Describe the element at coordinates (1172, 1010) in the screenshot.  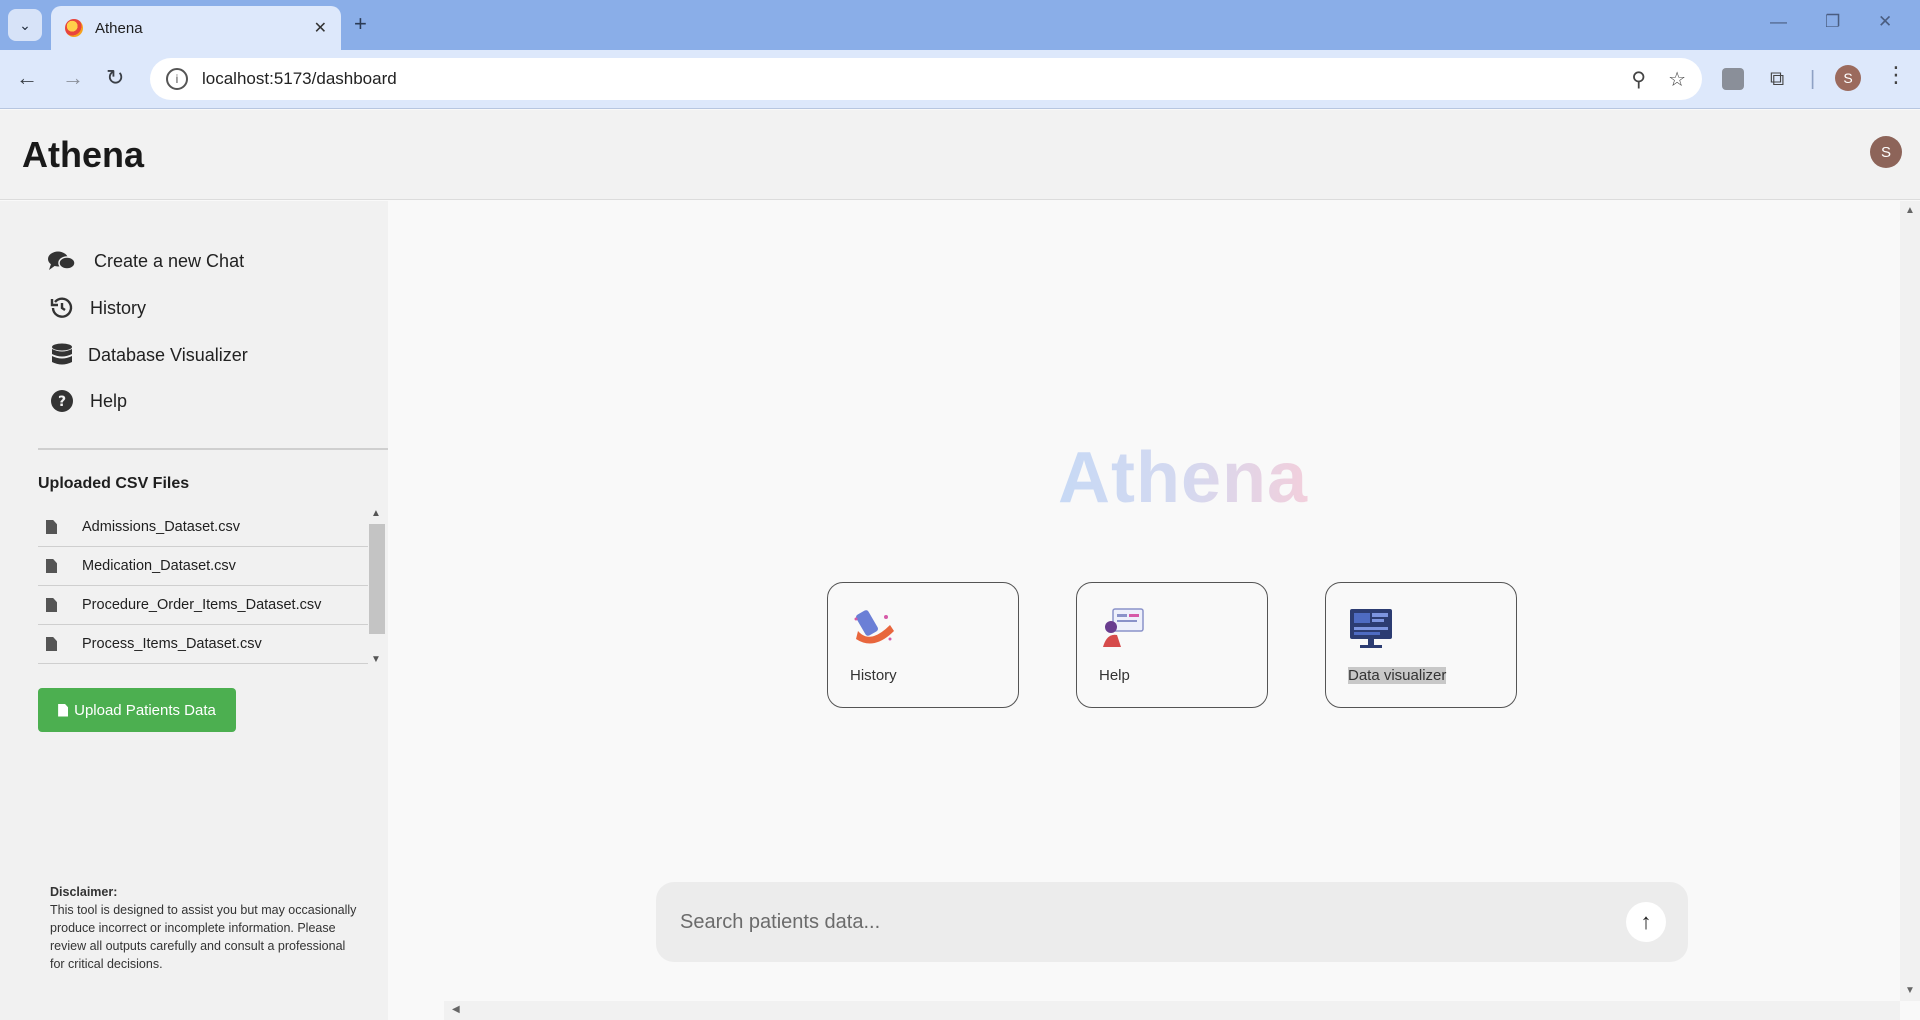
I see `page-horizontal-scrollbar: ◀` at that location.